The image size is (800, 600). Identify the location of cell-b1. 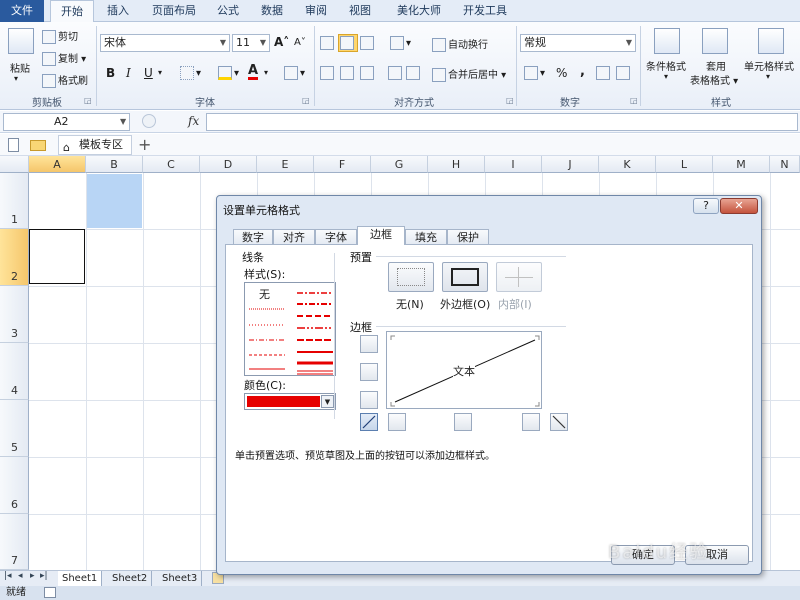
(114, 201).